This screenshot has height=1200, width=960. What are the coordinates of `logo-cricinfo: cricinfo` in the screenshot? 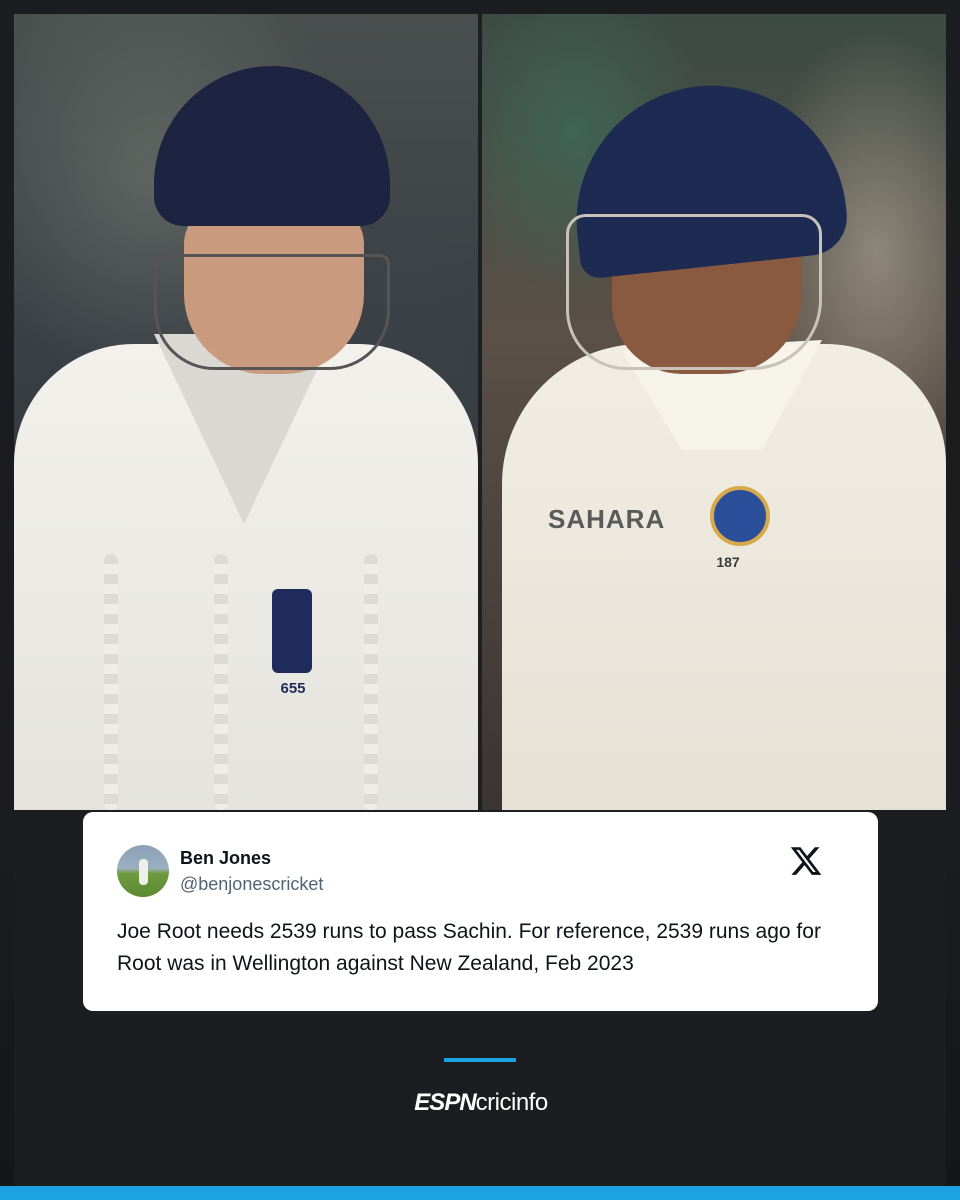 It's located at (512, 1102).